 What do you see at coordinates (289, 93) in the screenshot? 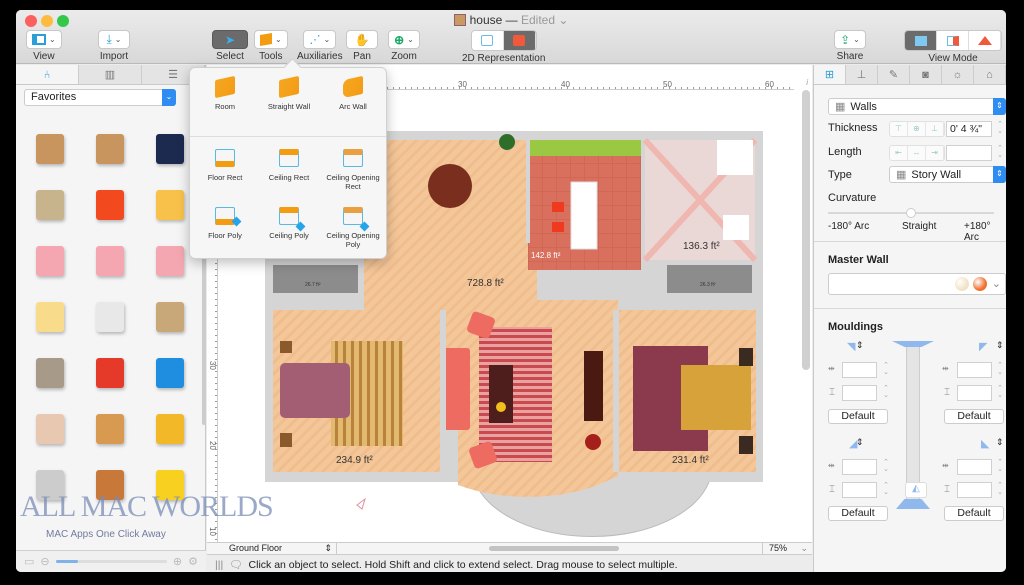
I see `tool-straight-wall: Straight Wall` at bounding box center [289, 93].